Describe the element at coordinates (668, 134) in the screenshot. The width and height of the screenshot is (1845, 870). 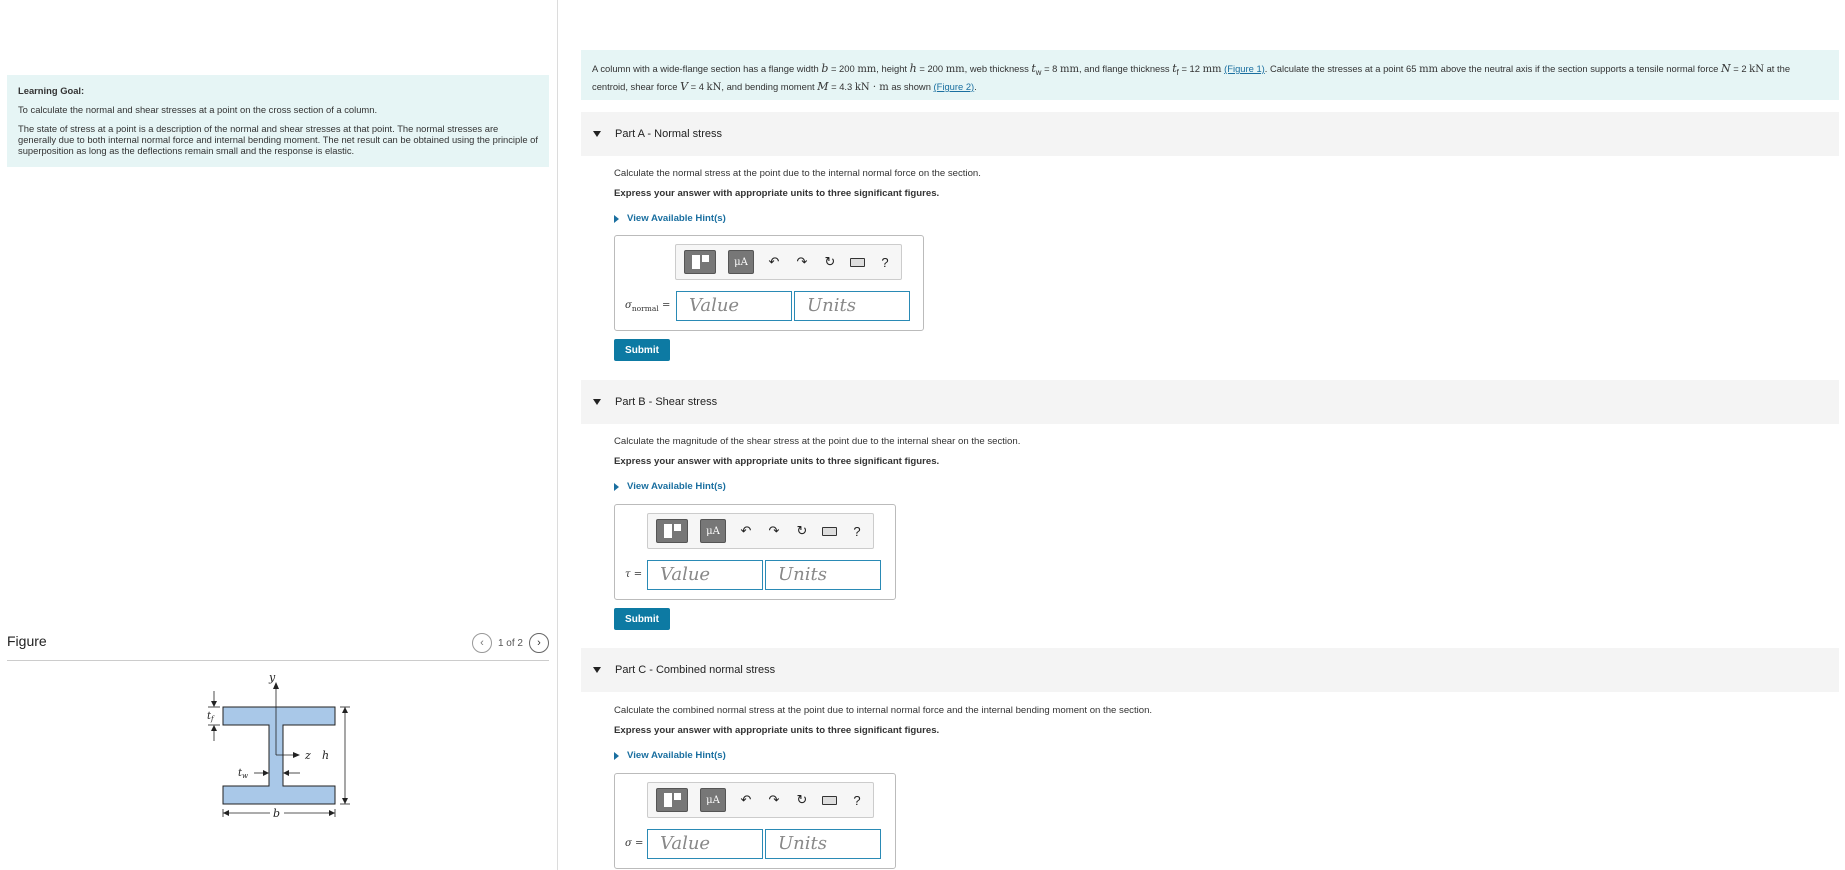
I see `part-a-title: Part A - Normal stress` at that location.